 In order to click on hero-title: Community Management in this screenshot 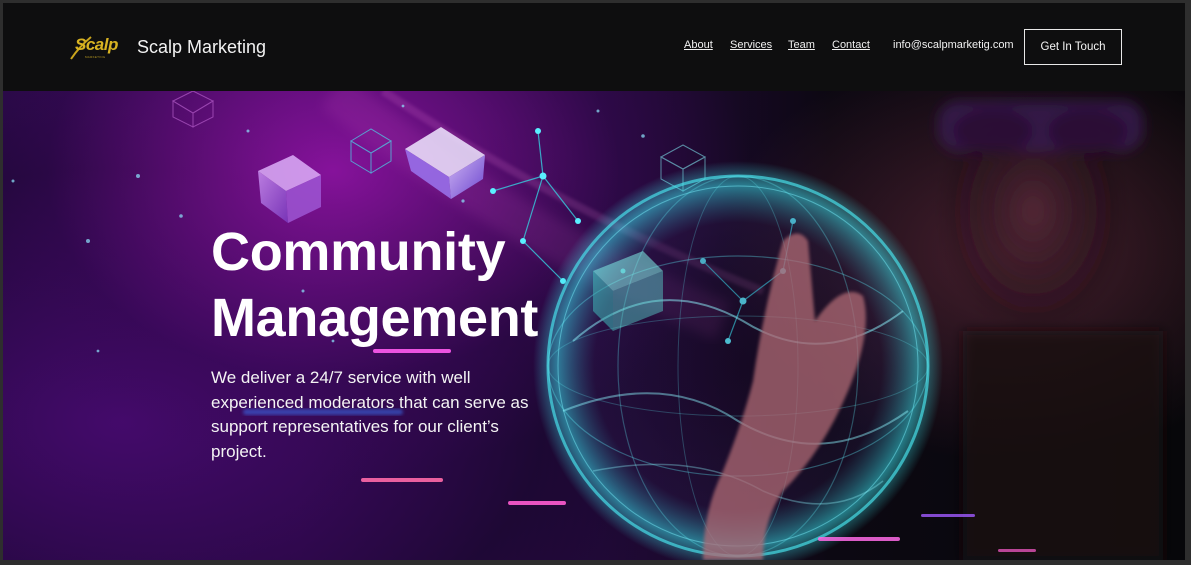, I will do `click(374, 285)`.